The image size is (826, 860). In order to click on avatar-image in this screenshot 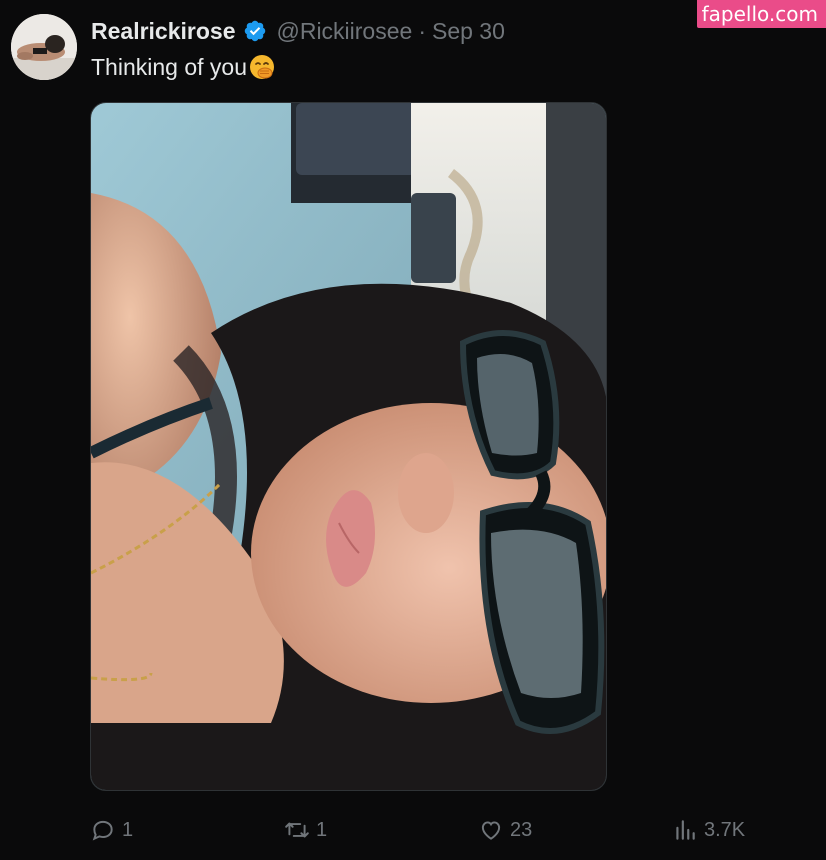, I will do `click(44, 47)`.